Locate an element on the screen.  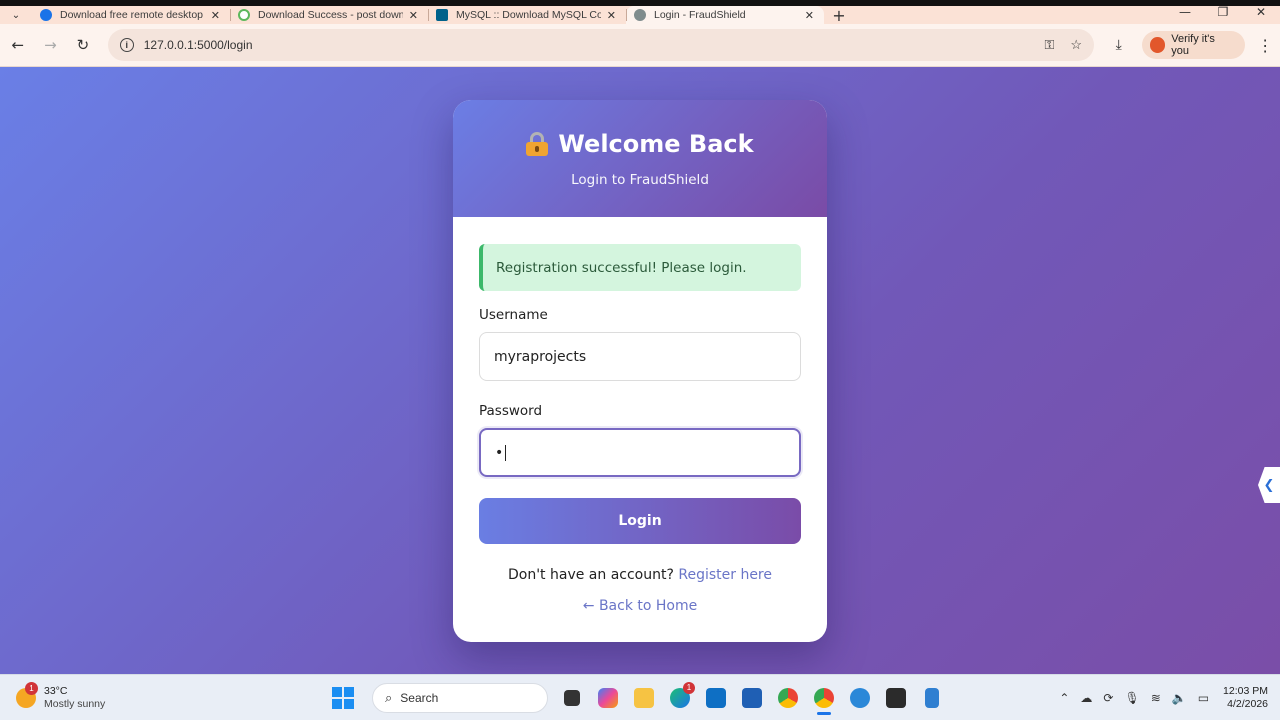
taskbar-apps: ⌕ Search 1 is located at coordinates (641, 698).